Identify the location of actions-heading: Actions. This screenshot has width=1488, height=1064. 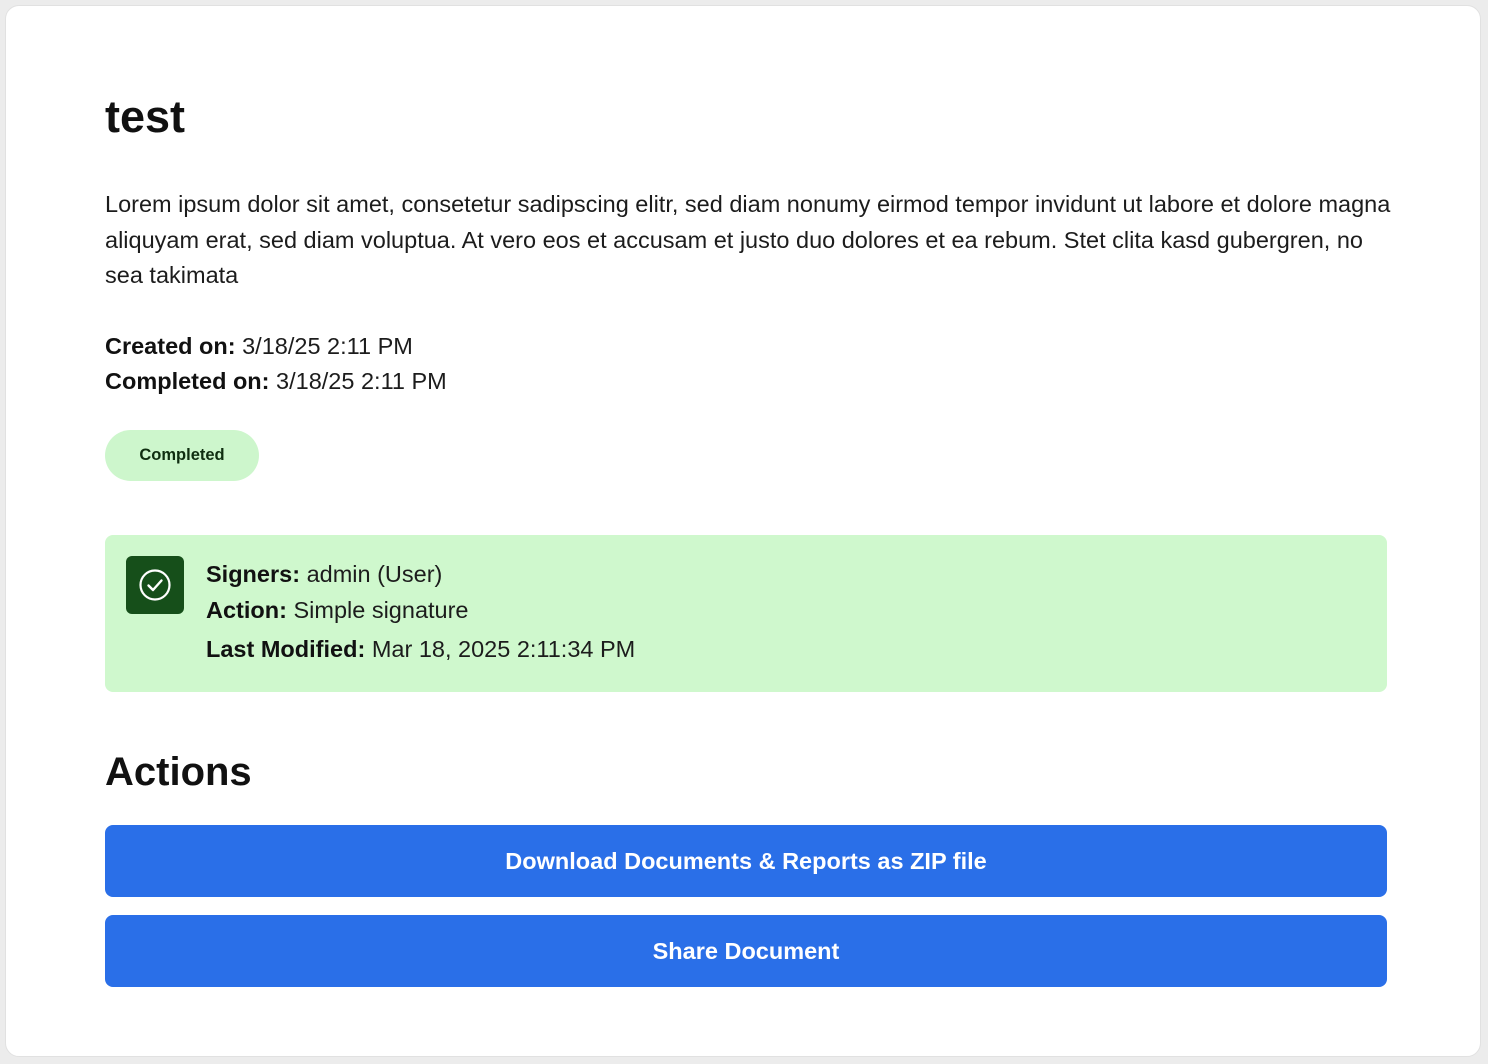
(178, 772).